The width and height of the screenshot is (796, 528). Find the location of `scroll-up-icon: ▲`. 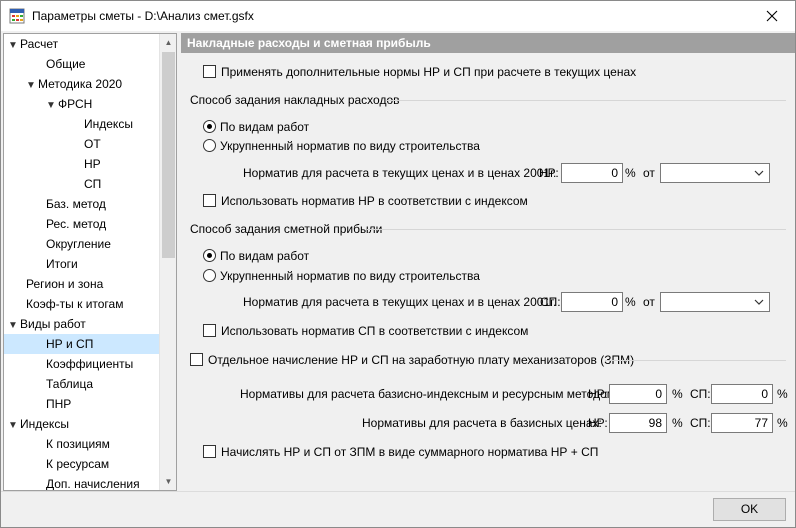

scroll-up-icon: ▲ is located at coordinates (168, 42).